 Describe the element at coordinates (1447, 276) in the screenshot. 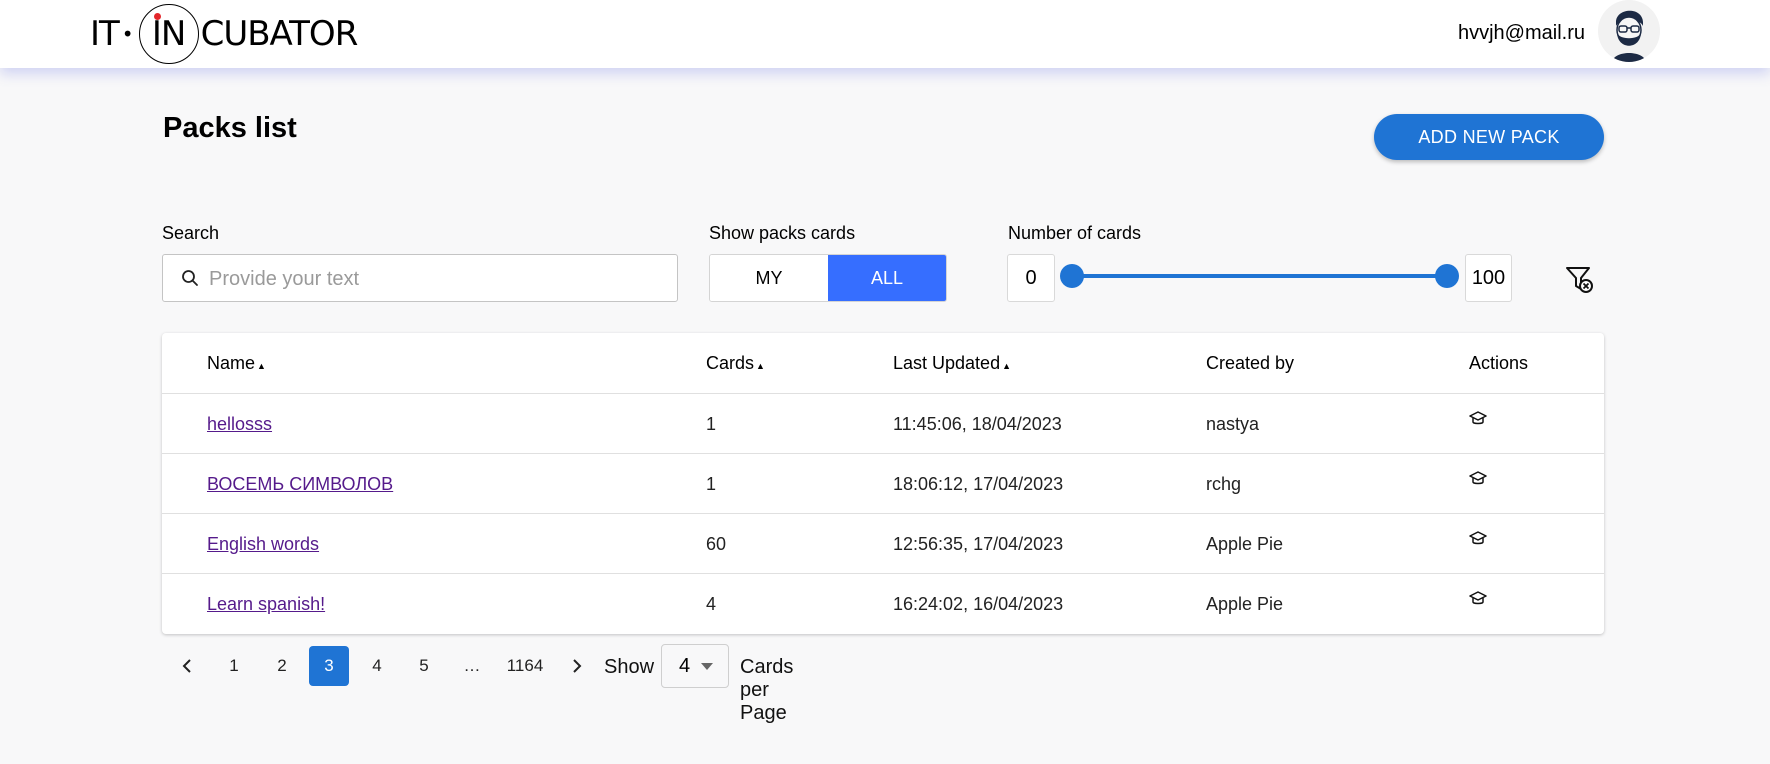

I see `cards-range-max-thumb` at that location.